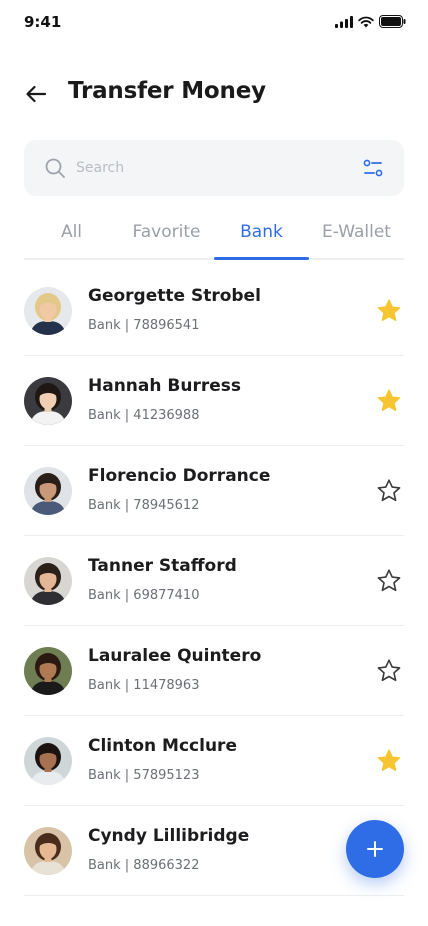  What do you see at coordinates (144, 685) in the screenshot?
I see `contact-bank-account: Bank | 11478963` at bounding box center [144, 685].